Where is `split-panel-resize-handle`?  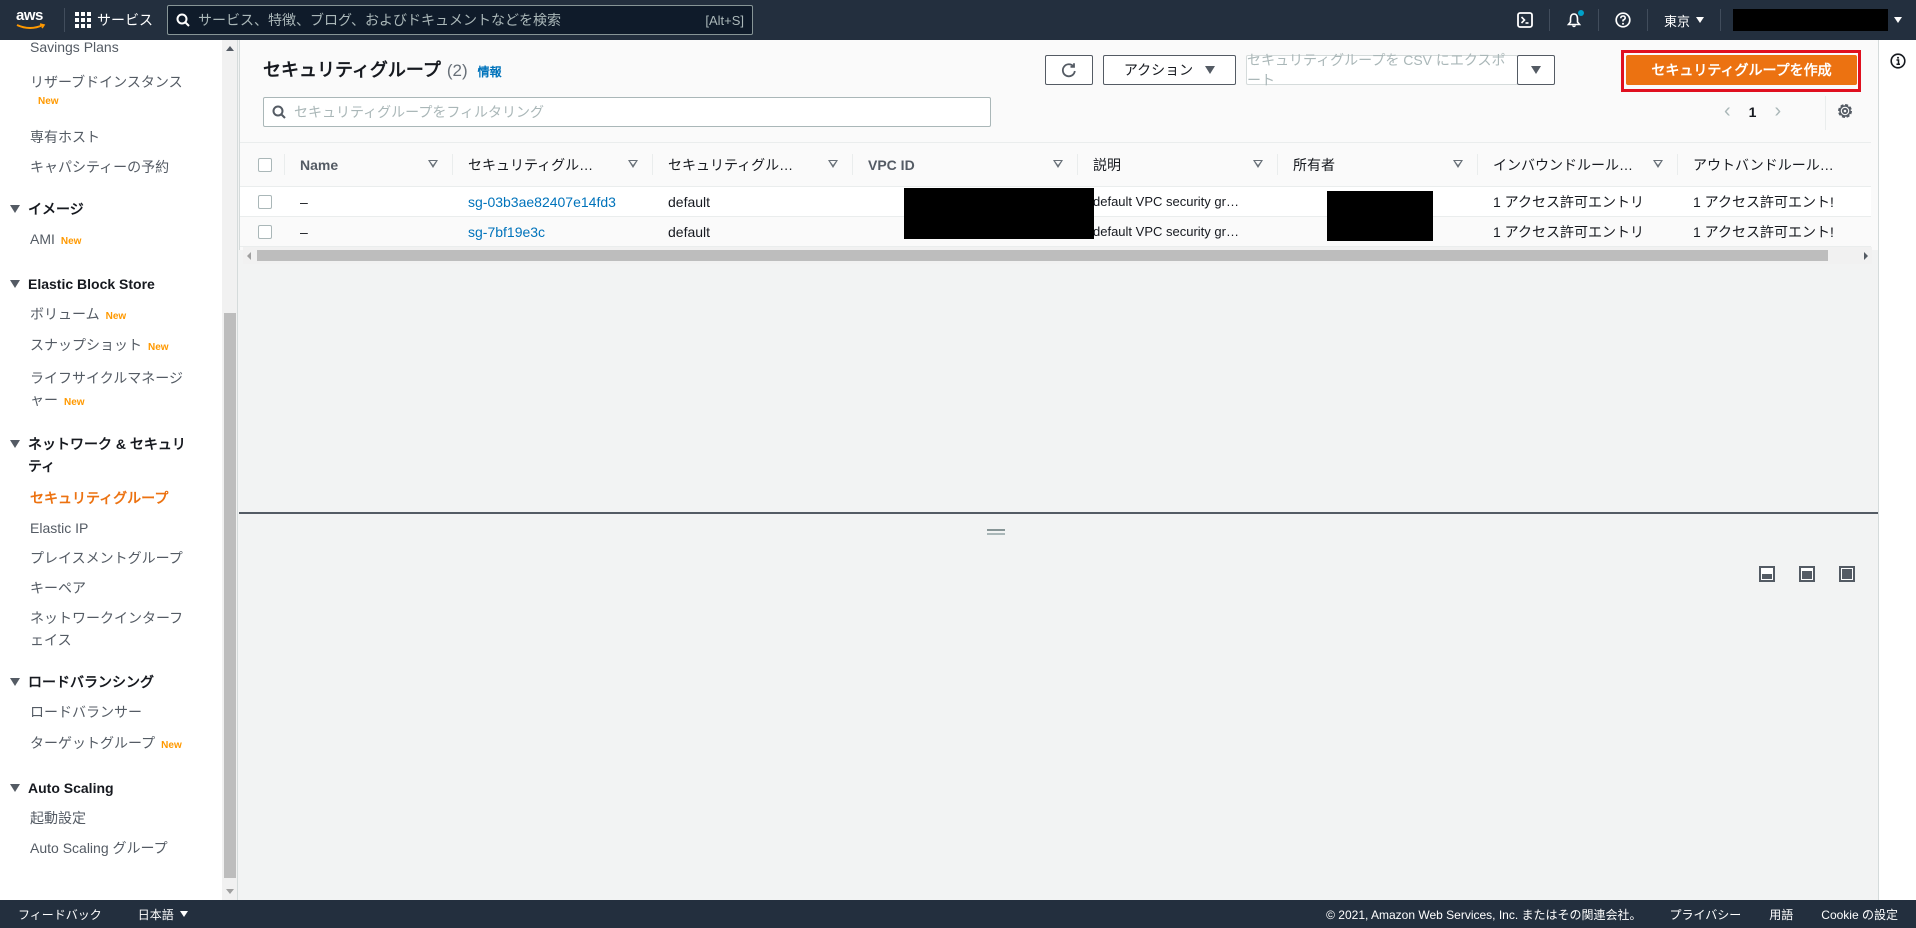
split-panel-resize-handle is located at coordinates (996, 532).